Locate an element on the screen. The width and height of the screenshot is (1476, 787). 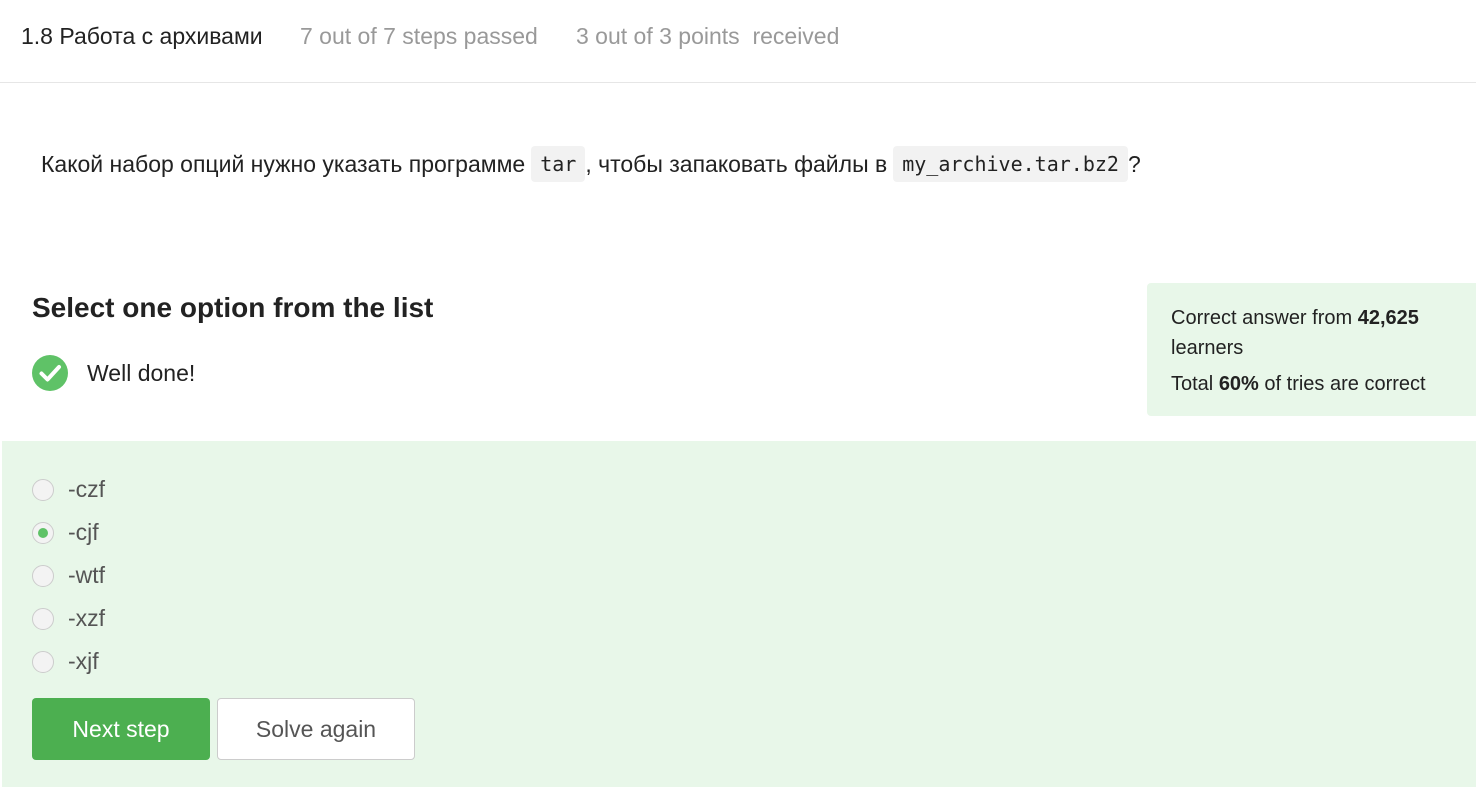
code-snippet-archive: my_archive.tar.bz2 is located at coordinates (1010, 164).